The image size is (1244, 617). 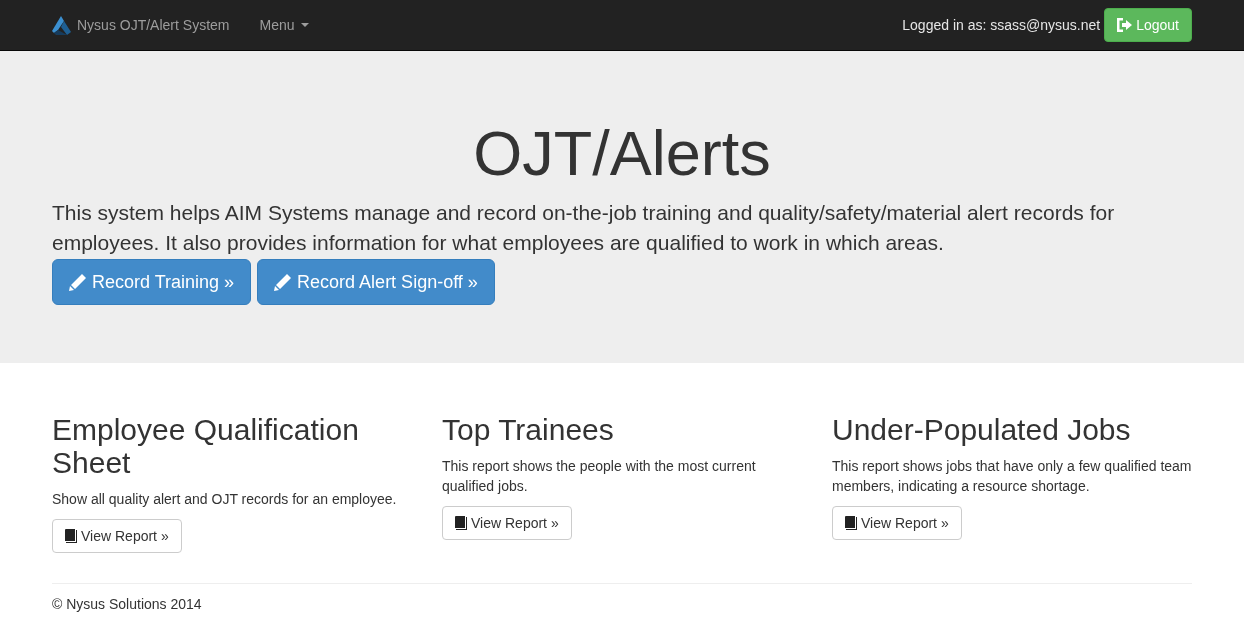 I want to click on brand-link: Nysus OJT/Alert System, so click(x=141, y=25).